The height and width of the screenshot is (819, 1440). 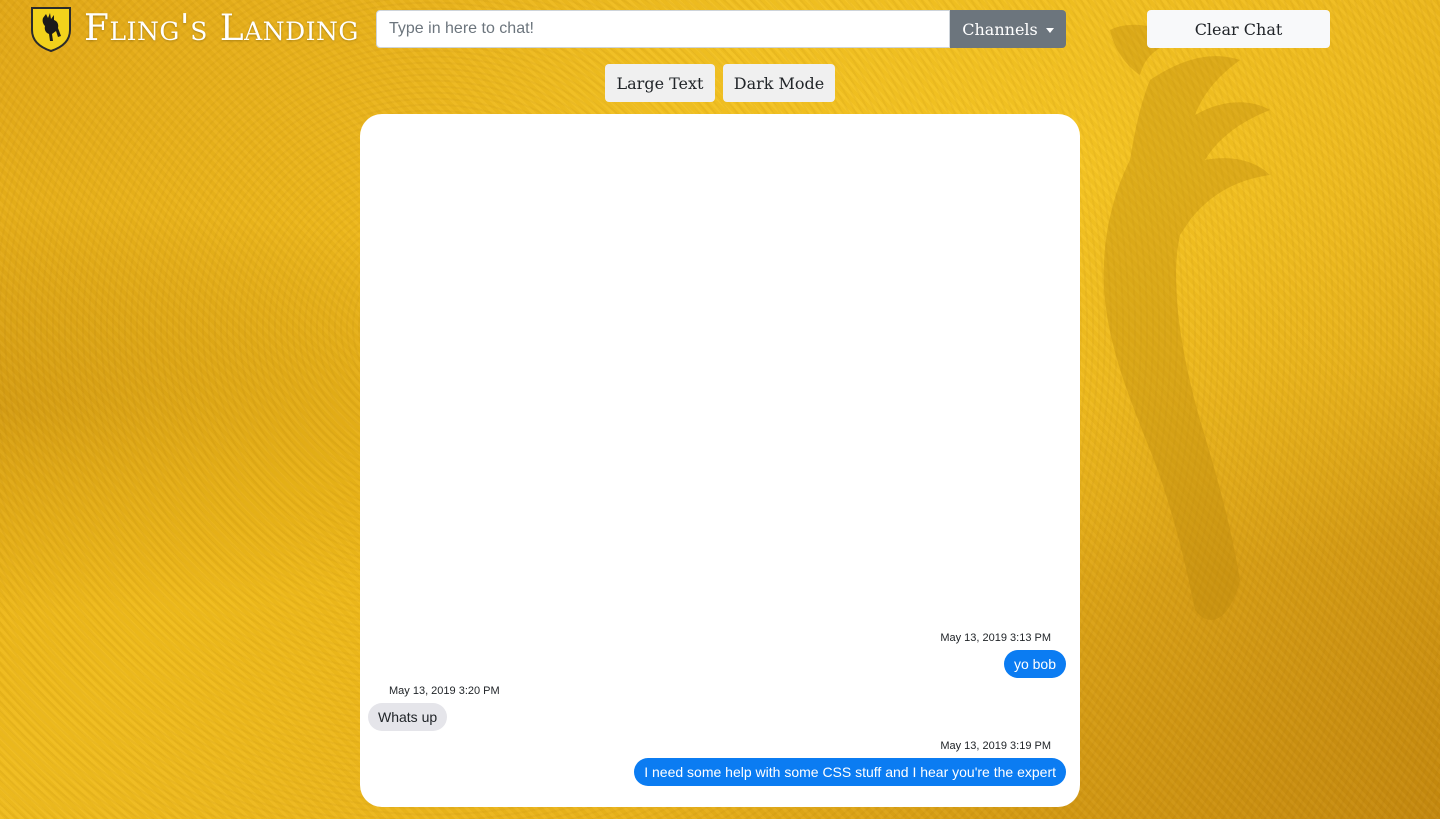 What do you see at coordinates (408, 717) in the screenshot?
I see `message-bubble: Whats up` at bounding box center [408, 717].